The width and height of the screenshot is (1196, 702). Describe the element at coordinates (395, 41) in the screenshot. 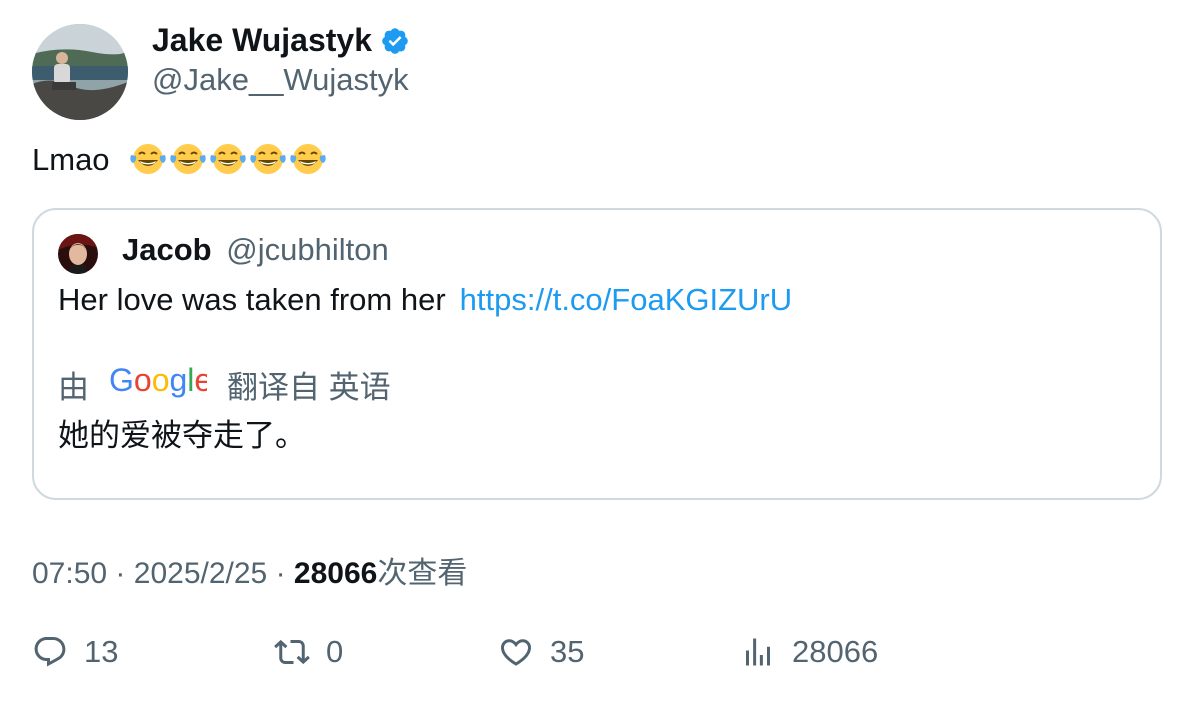

I see `verified-badge-icon` at that location.